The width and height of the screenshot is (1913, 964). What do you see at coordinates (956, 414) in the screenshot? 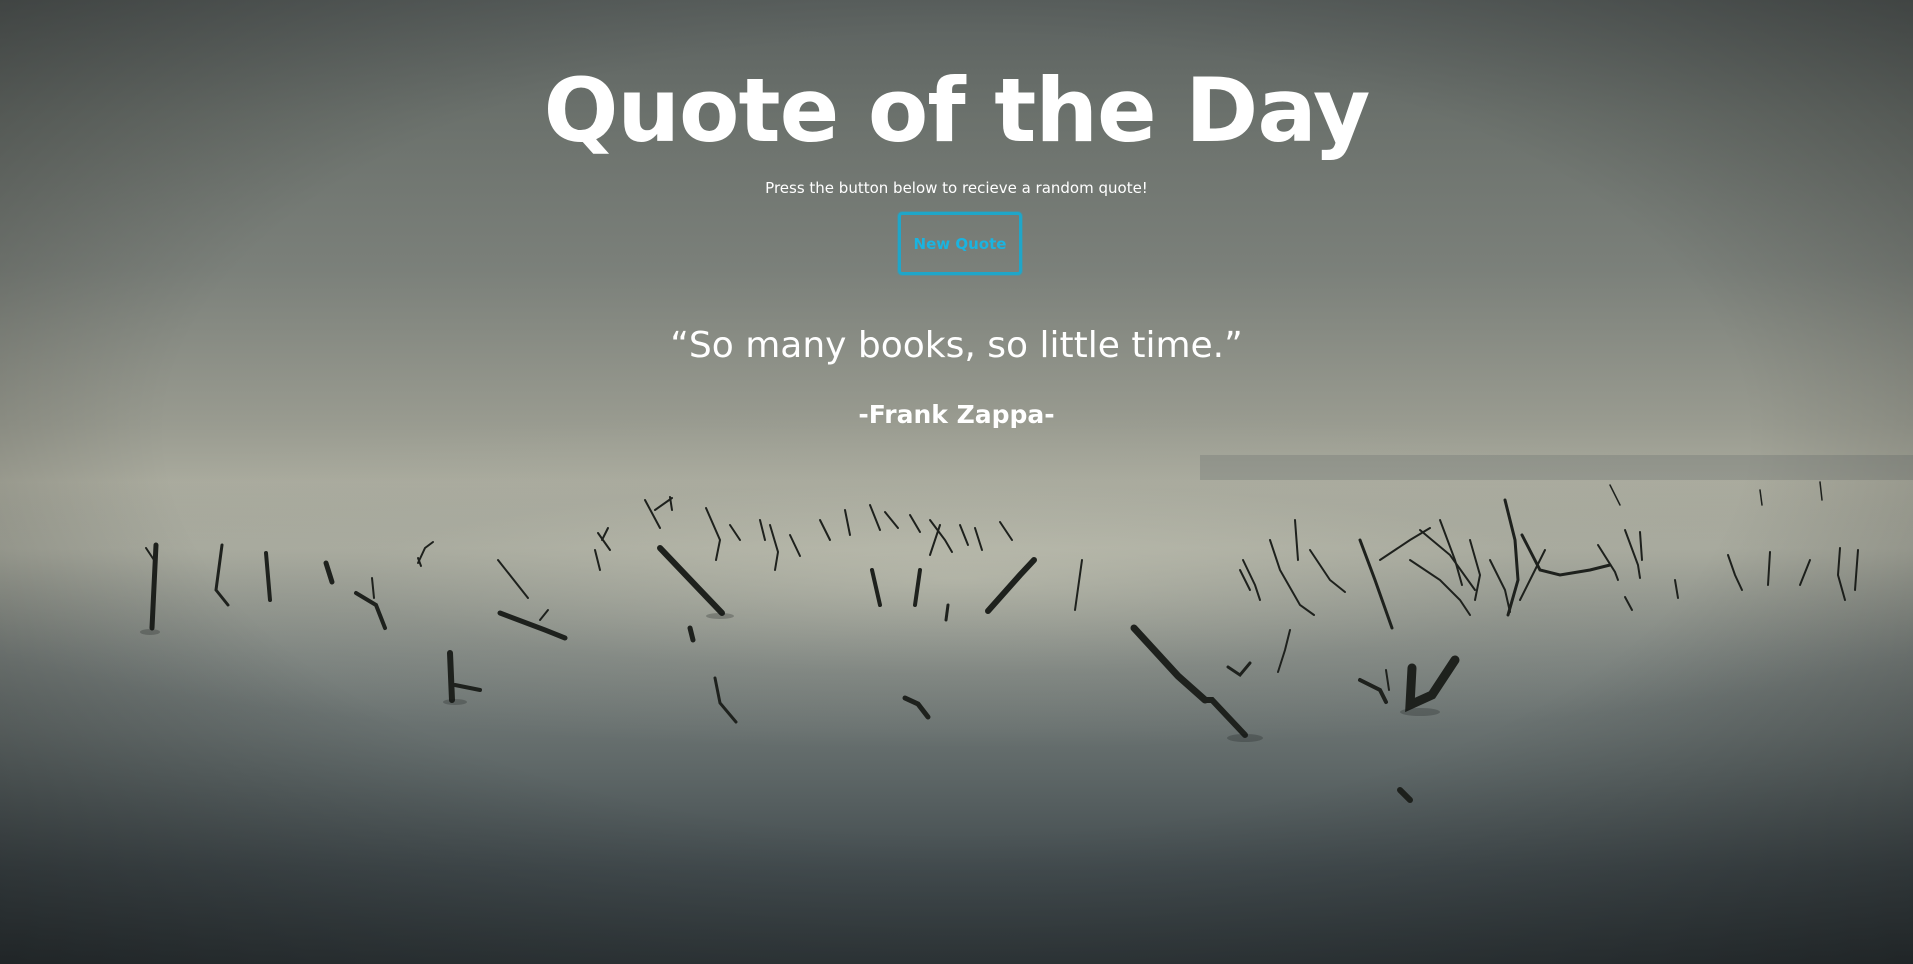
I see `quote-author: -Frank Zappa-` at bounding box center [956, 414].